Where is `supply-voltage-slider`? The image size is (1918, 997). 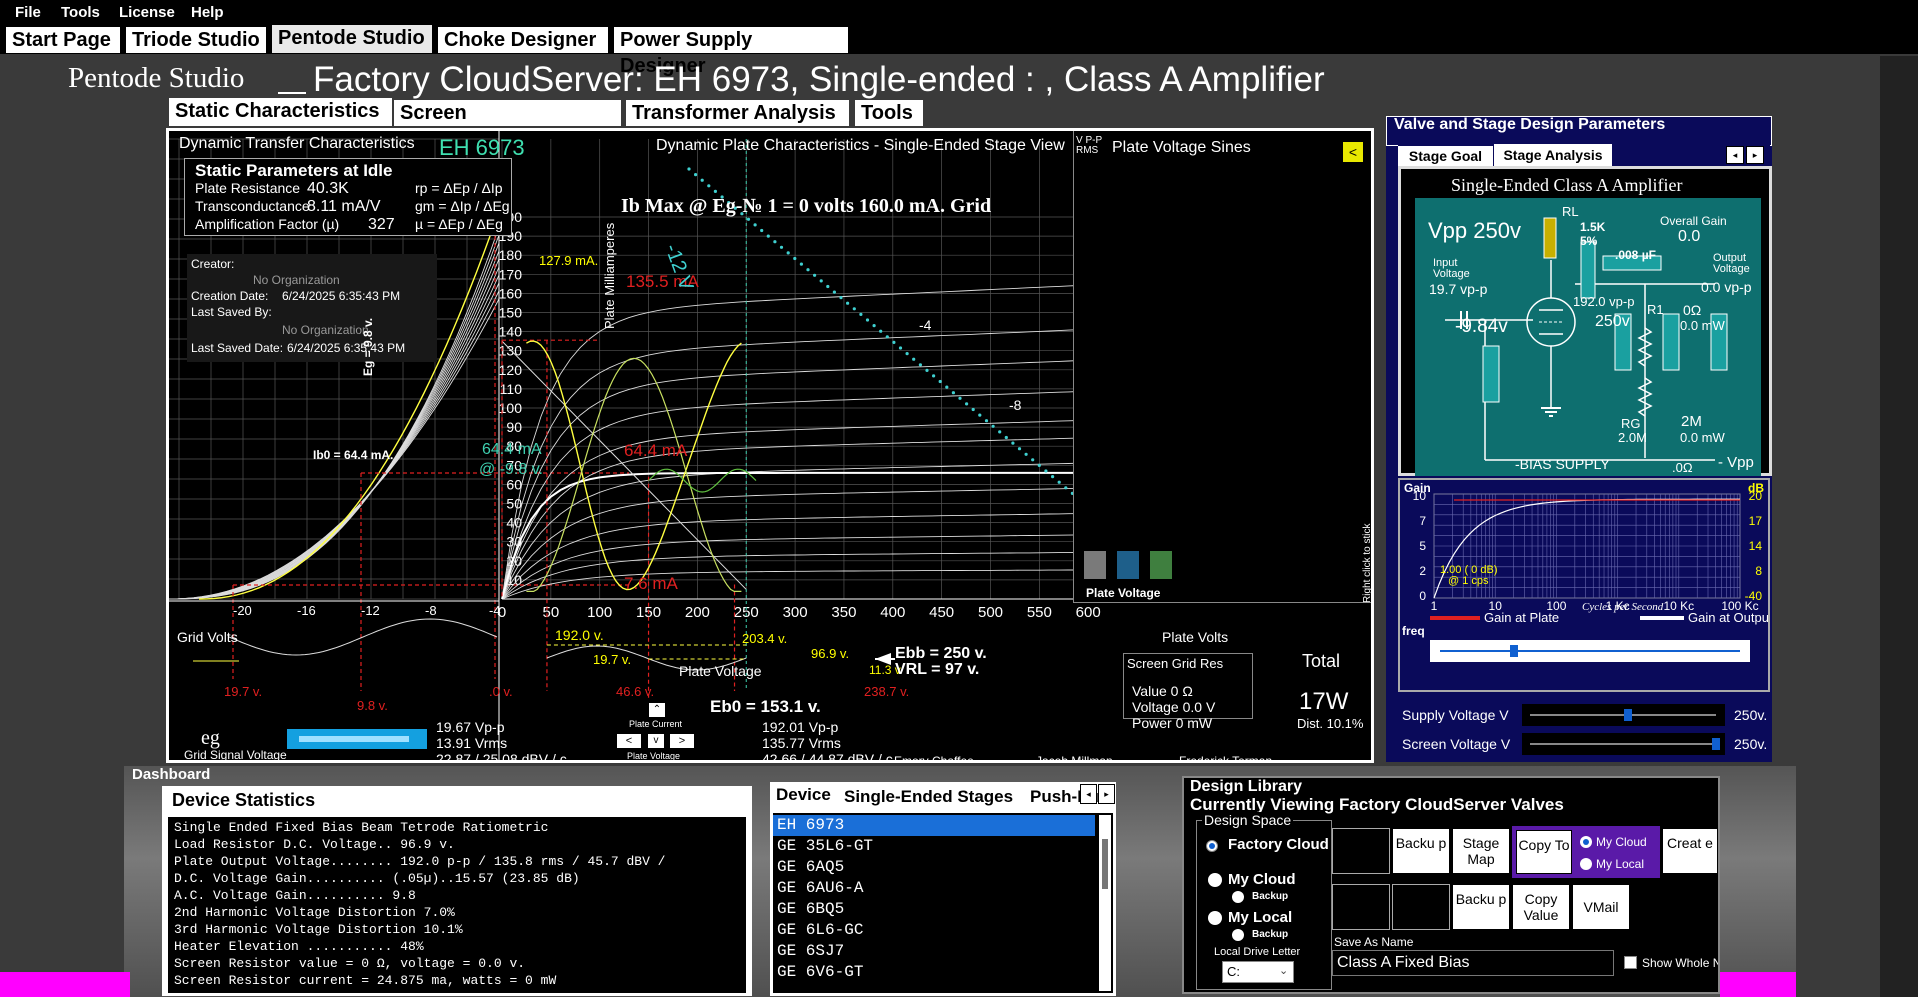 supply-voltage-slider is located at coordinates (1623, 715).